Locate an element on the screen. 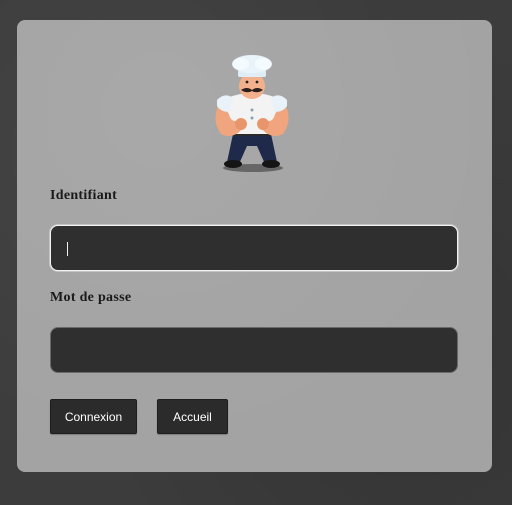 The height and width of the screenshot is (505, 512). password-label: Mot de passe is located at coordinates (91, 297).